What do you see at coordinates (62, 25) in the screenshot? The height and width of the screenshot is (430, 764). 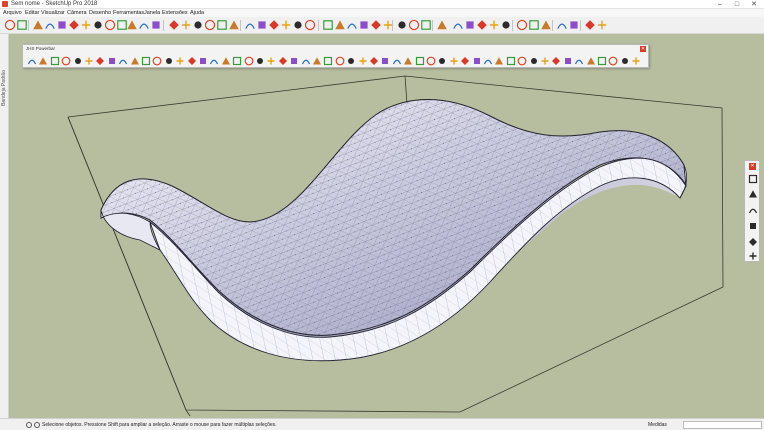 I see `freehand-icon` at bounding box center [62, 25].